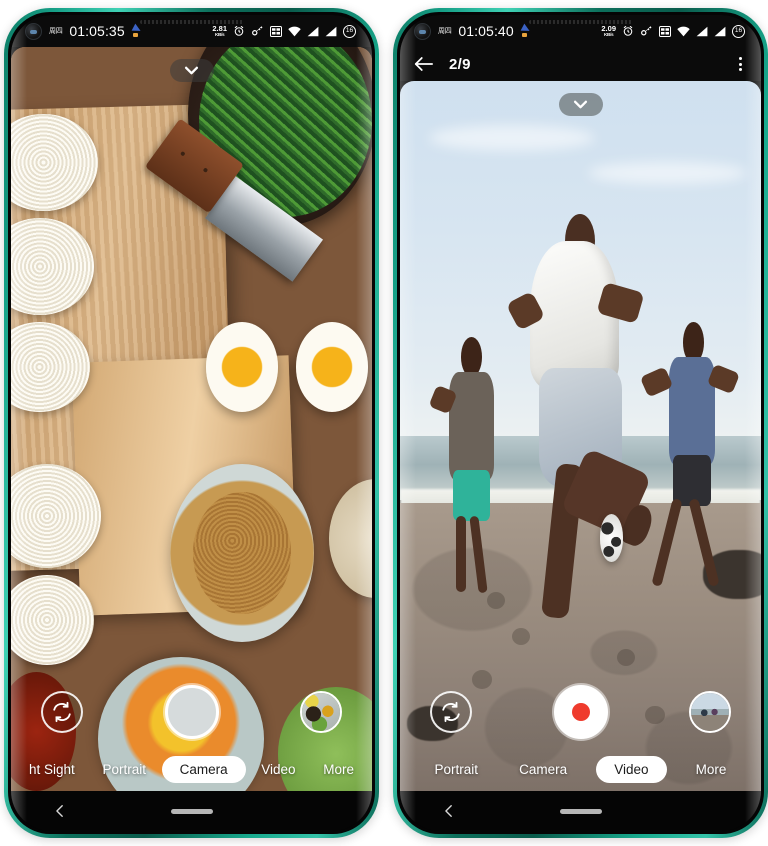 This screenshot has width=768, height=846. I want to click on mode-night-sight: ht Sight, so click(52, 769).